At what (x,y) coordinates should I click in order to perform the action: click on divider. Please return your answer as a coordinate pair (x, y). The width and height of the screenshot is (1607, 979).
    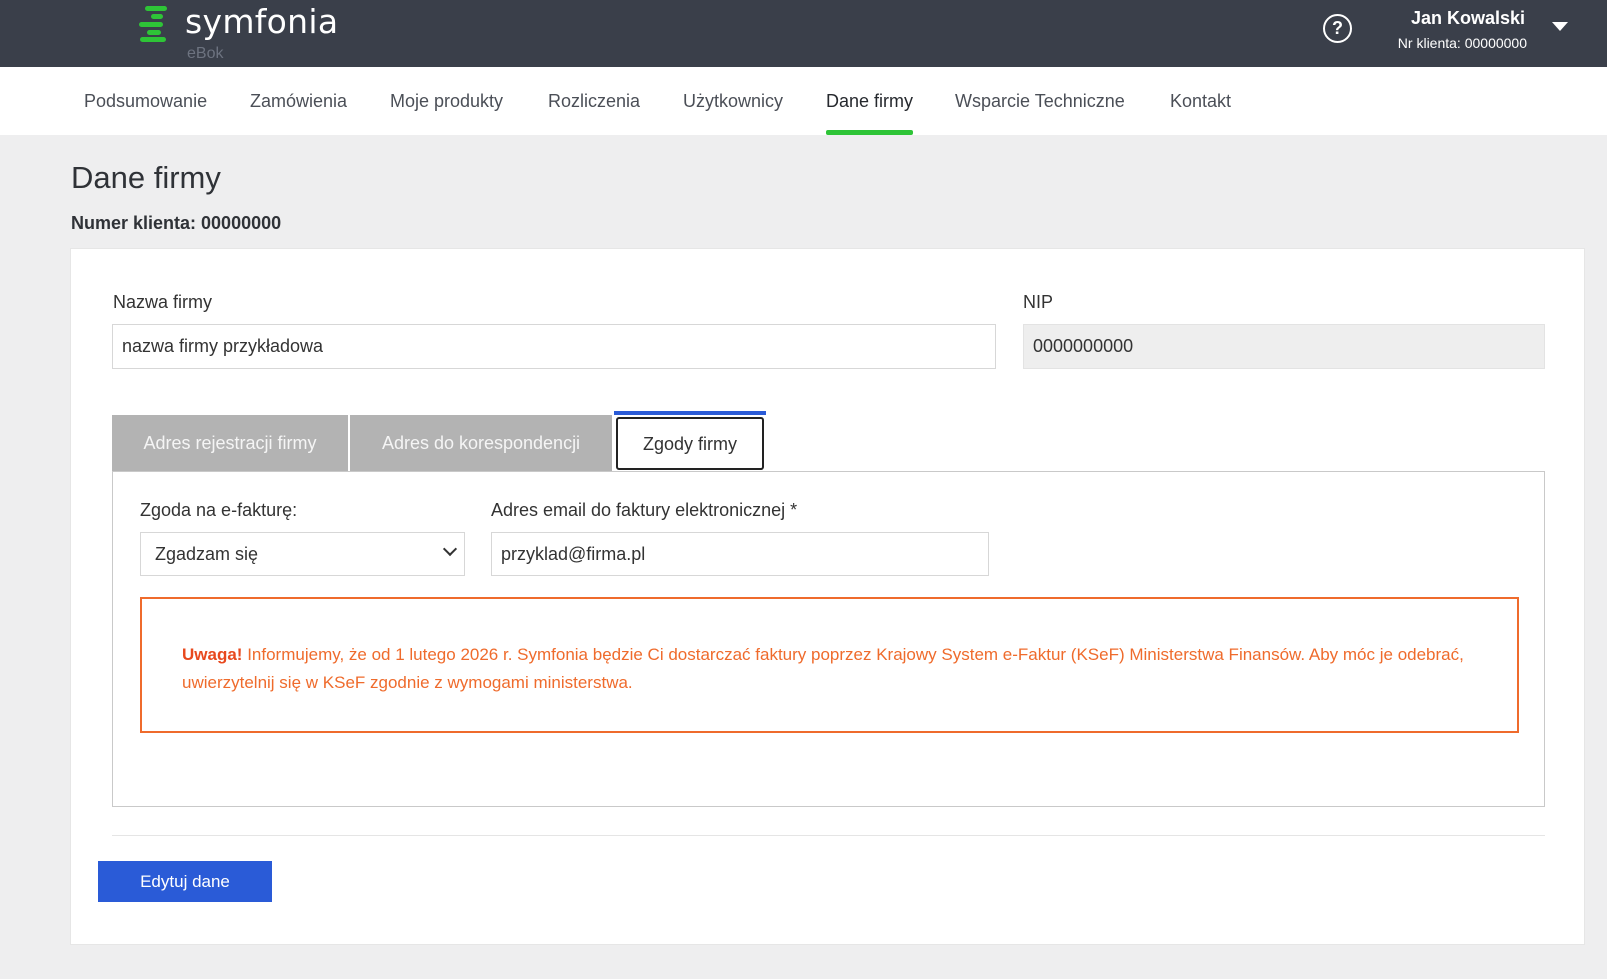
    Looking at the image, I should click on (828, 835).